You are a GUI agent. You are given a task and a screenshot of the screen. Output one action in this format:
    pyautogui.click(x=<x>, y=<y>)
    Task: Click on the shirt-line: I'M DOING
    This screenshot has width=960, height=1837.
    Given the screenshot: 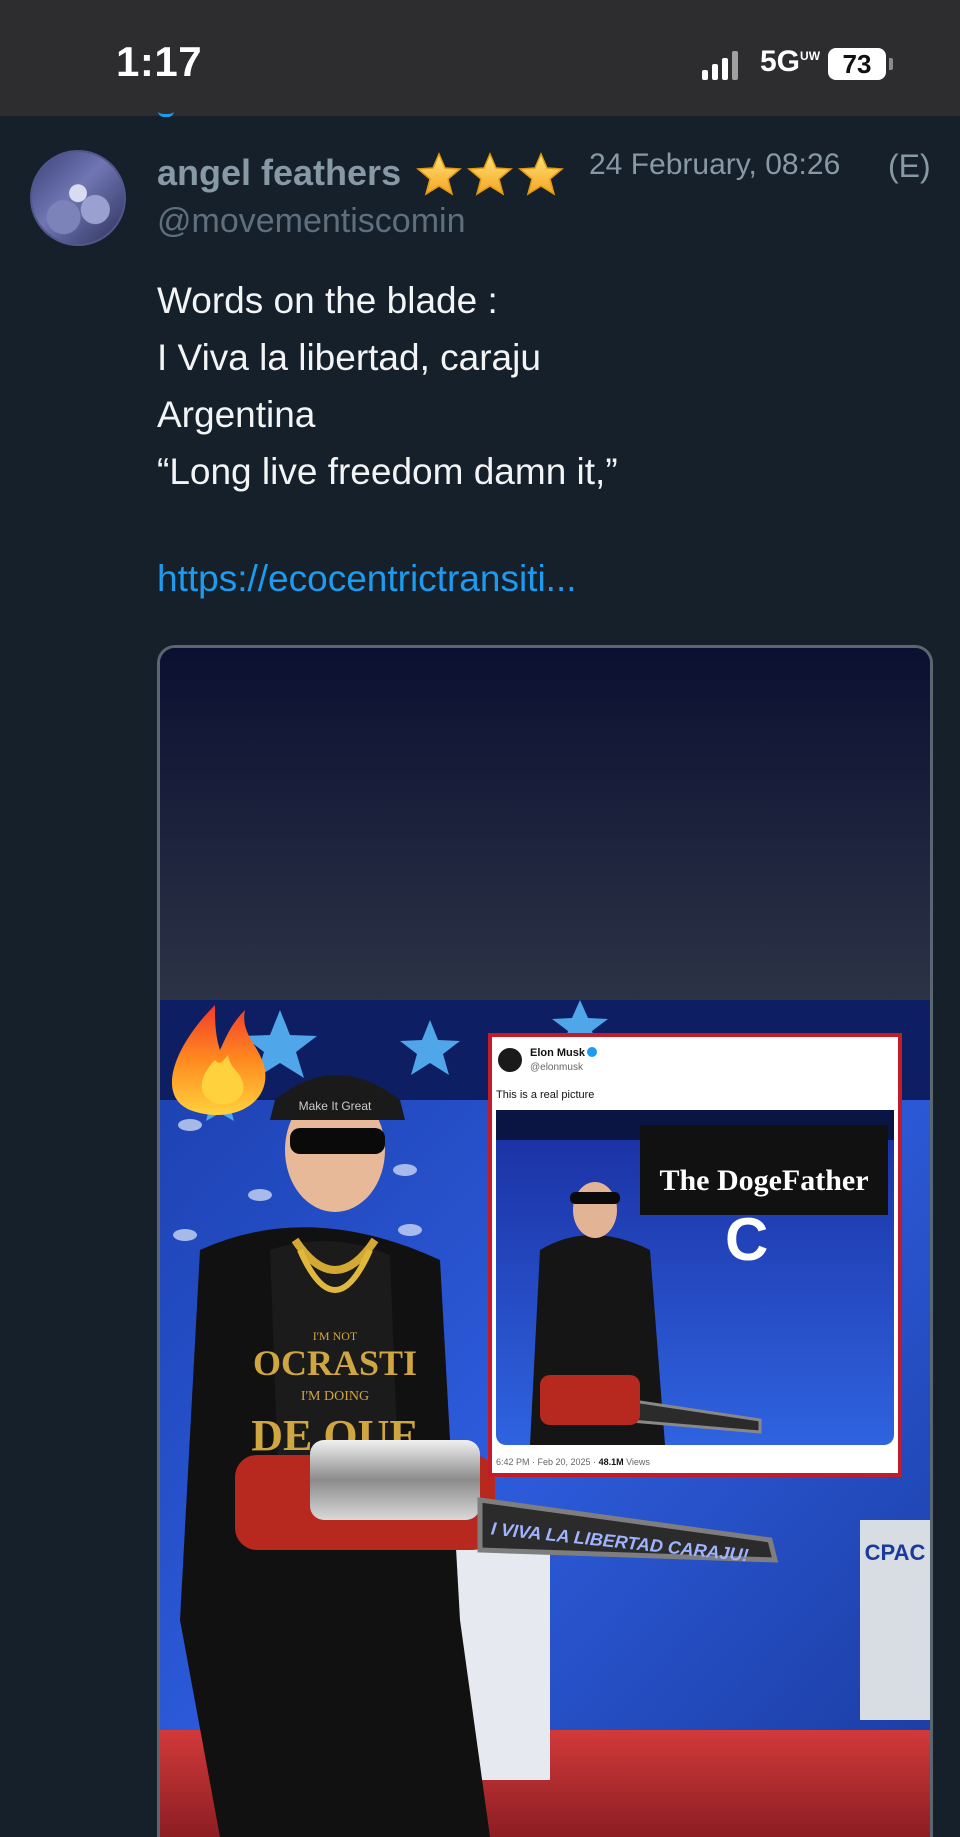 What is the action you would take?
    pyautogui.click(x=335, y=1396)
    